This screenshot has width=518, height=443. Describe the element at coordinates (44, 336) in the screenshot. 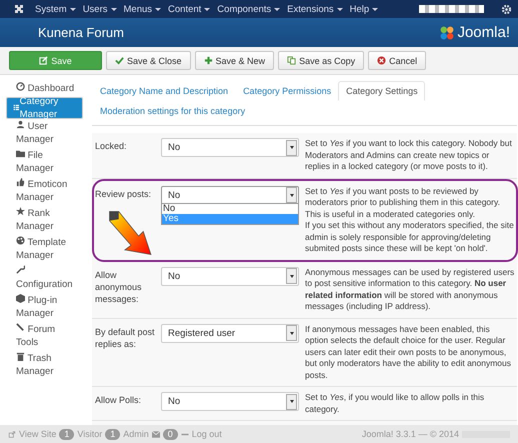

I see `sidebar-item: Forum Tools` at that location.